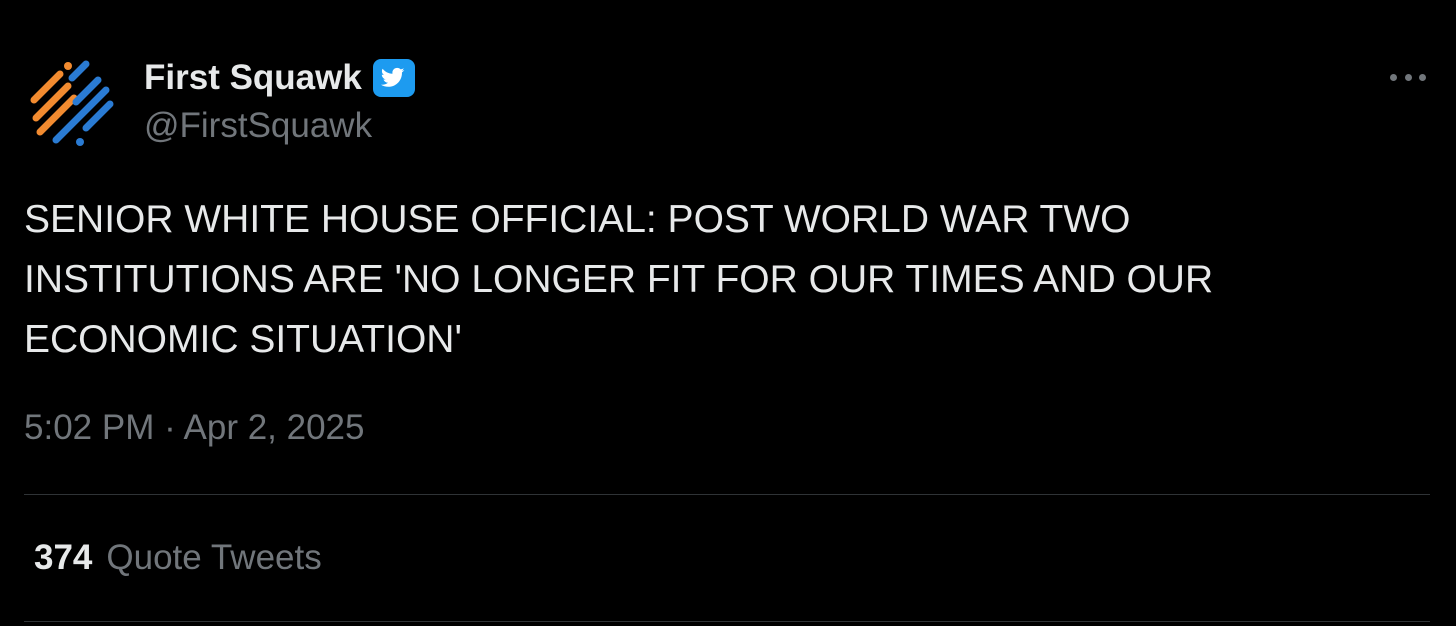 Image resolution: width=1456 pixels, height=626 pixels. I want to click on quote-tweets-stat: 374 Quote Tweets, so click(178, 558).